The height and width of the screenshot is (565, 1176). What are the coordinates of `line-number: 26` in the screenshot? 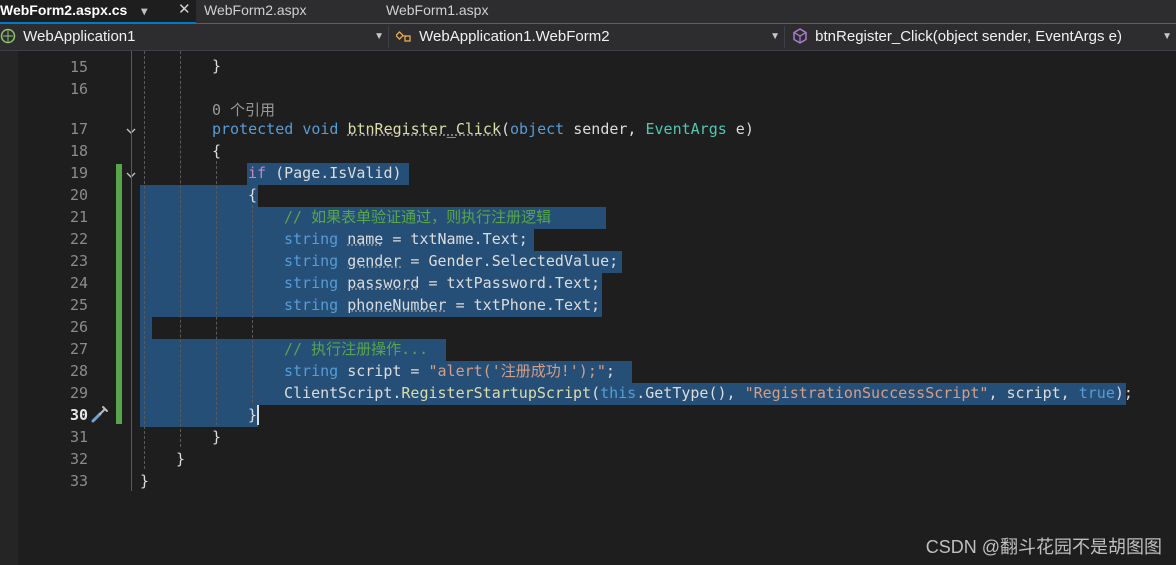 It's located at (78, 327).